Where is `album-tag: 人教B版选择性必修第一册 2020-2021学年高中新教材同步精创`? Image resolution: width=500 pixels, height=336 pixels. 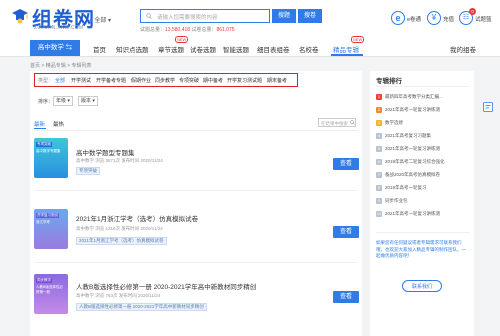 album-tag: 人教B版选择性必修第一册 2020-2021学年高中新教材同步精创 is located at coordinates (141, 307).